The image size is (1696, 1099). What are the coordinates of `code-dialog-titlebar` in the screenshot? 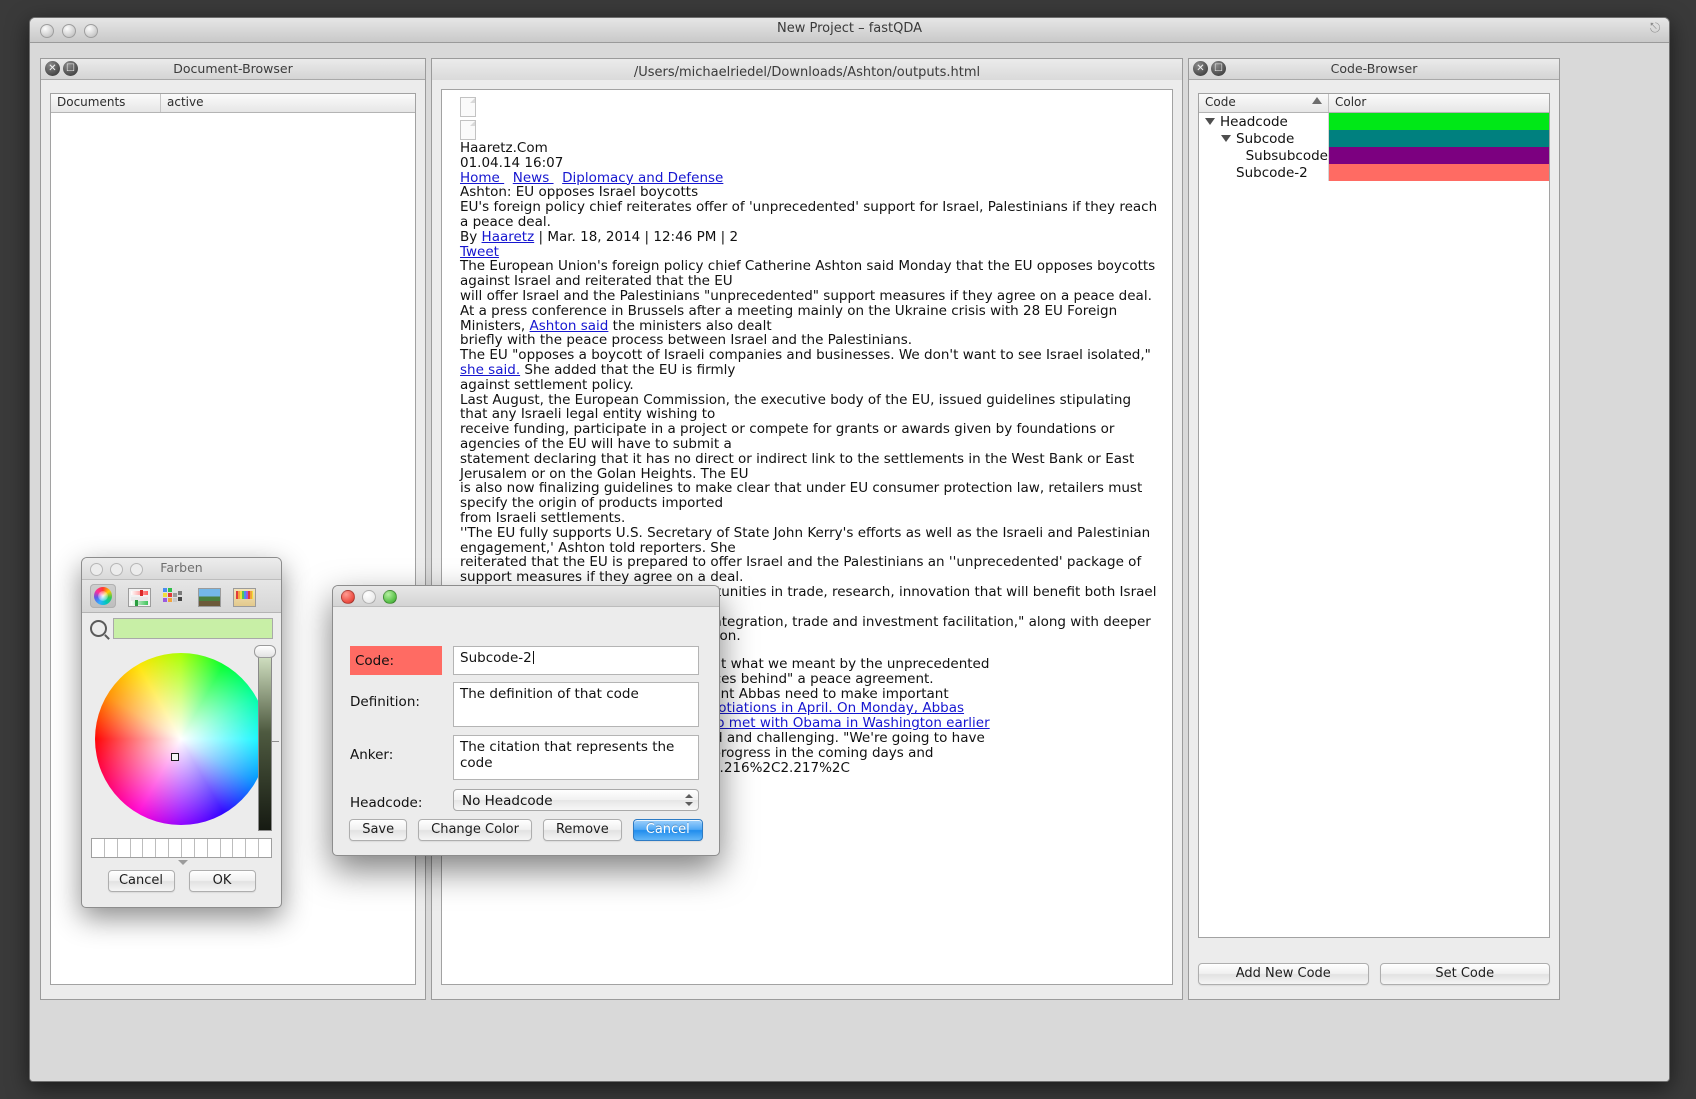 It's located at (526, 596).